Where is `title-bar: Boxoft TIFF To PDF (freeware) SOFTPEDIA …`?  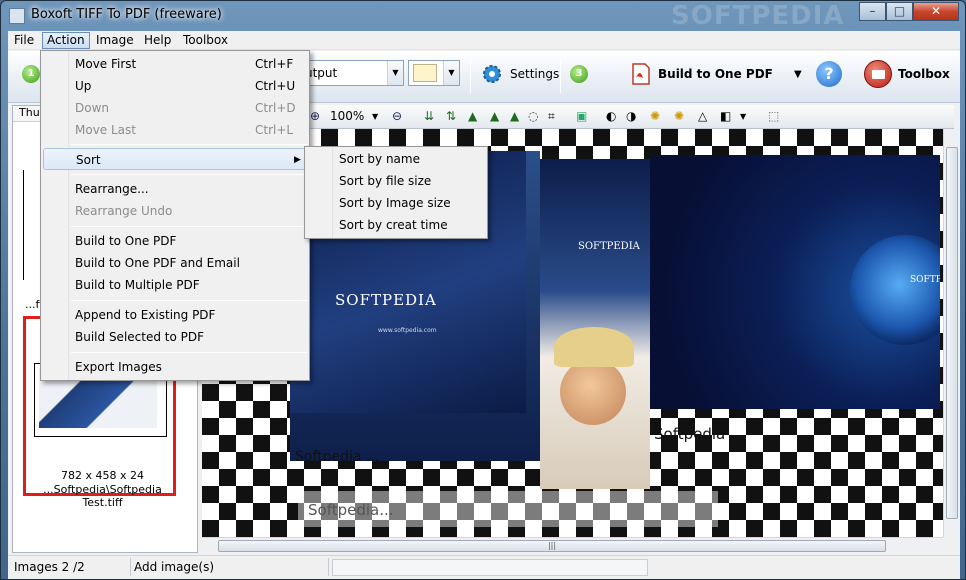 title-bar: Boxoft TIFF To PDF (freeware) SOFTPEDIA … is located at coordinates (483, 16).